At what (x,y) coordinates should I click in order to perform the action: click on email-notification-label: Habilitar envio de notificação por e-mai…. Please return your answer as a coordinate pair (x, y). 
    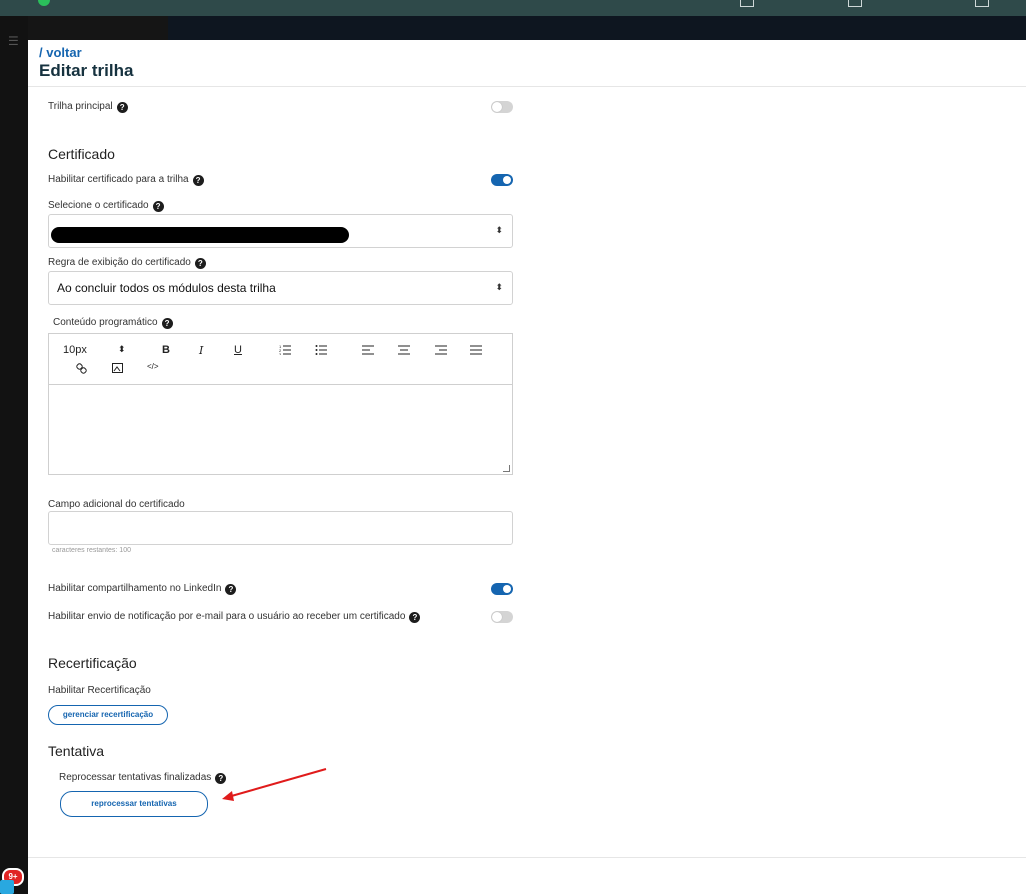
    Looking at the image, I should click on (234, 617).